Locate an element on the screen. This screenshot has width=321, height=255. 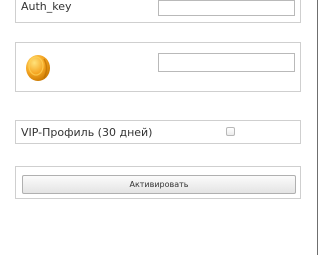
vip-profile-checkbox is located at coordinates (230, 131).